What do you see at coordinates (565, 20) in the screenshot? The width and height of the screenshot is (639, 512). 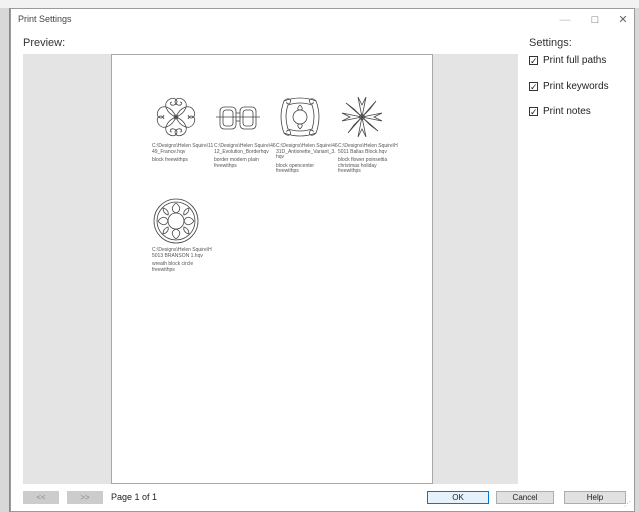 I see `minimize-button: —` at bounding box center [565, 20].